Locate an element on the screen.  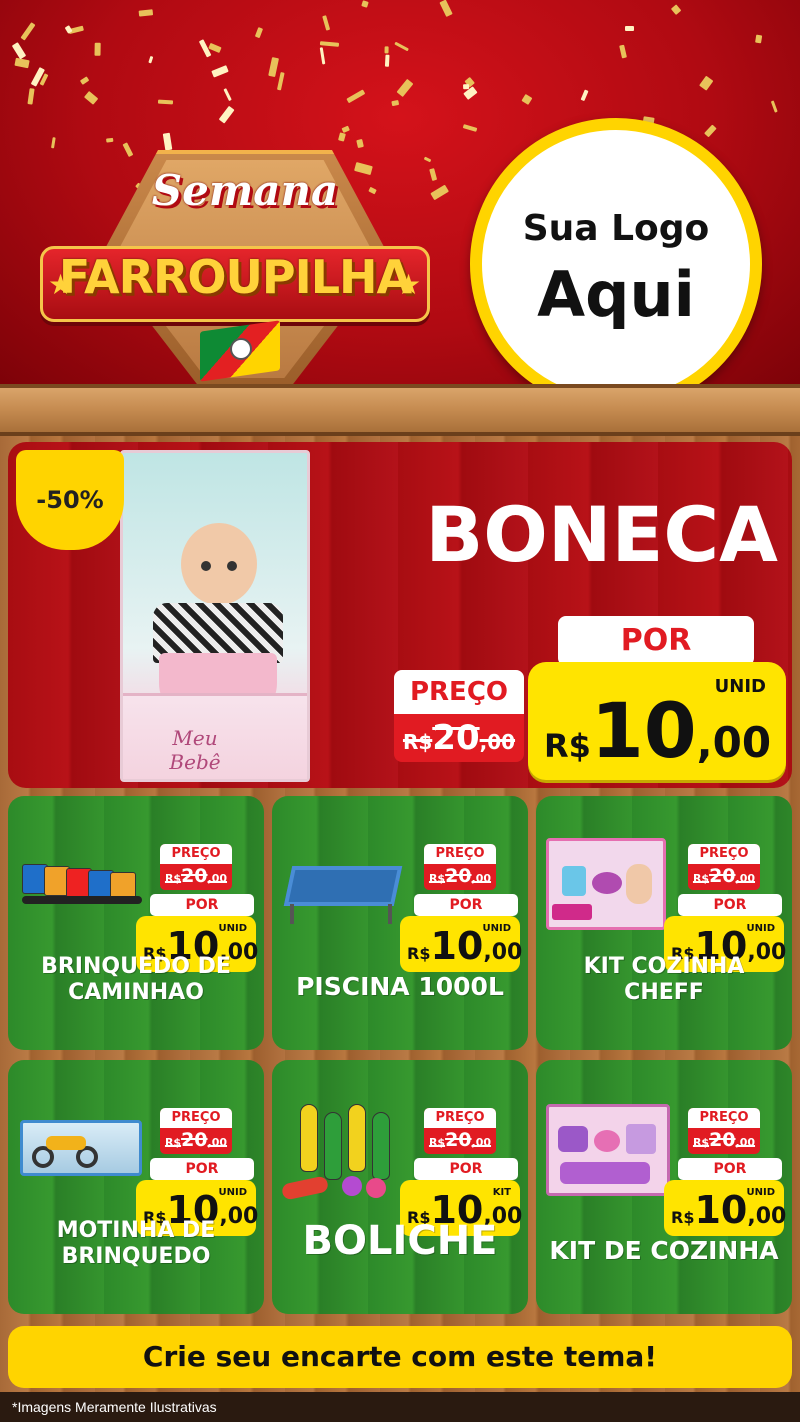
event-title-badge: Semana FARROUPILHA ★ ★ is located at coordinates (240, 270).